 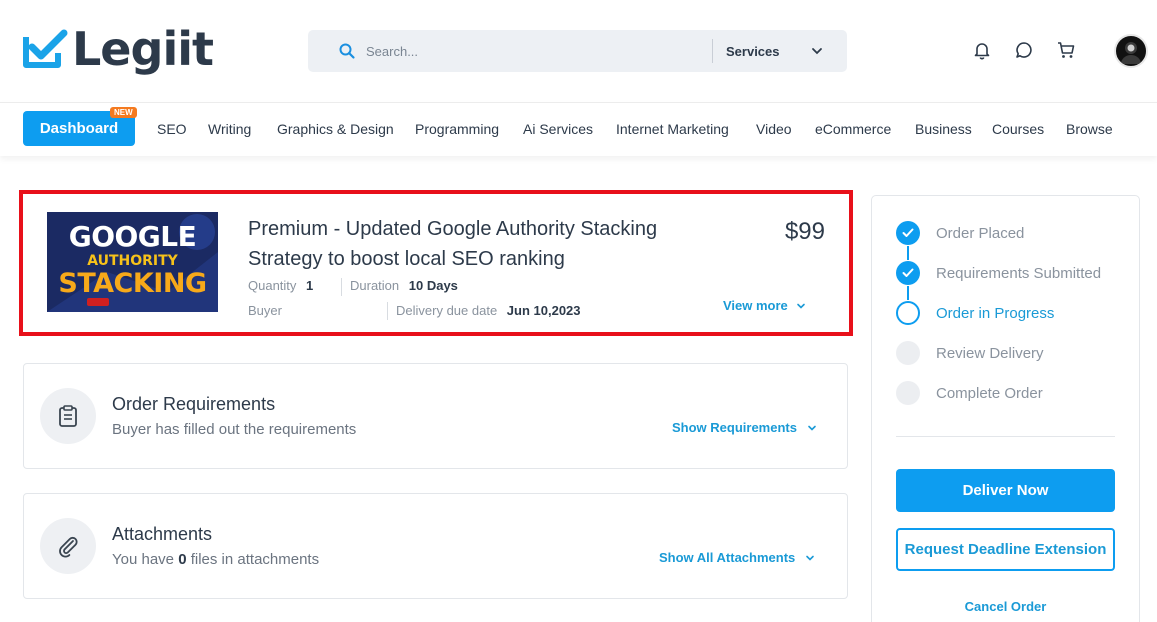 What do you see at coordinates (753, 51) in the screenshot?
I see `category-select-label: Services` at bounding box center [753, 51].